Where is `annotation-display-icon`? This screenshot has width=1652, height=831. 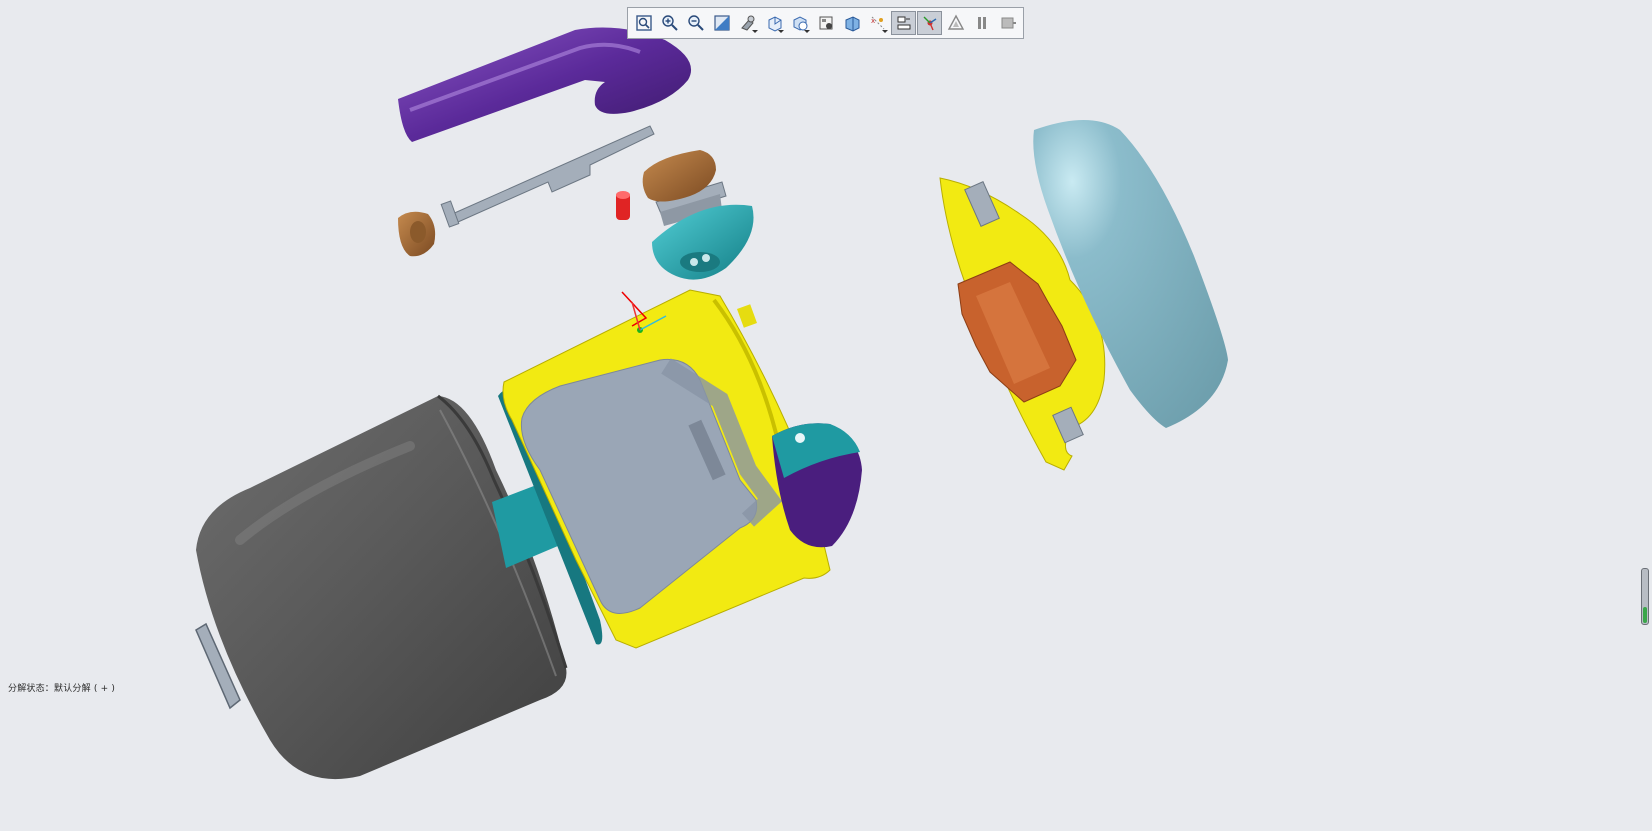
annotation-display-icon is located at coordinates (903, 23).